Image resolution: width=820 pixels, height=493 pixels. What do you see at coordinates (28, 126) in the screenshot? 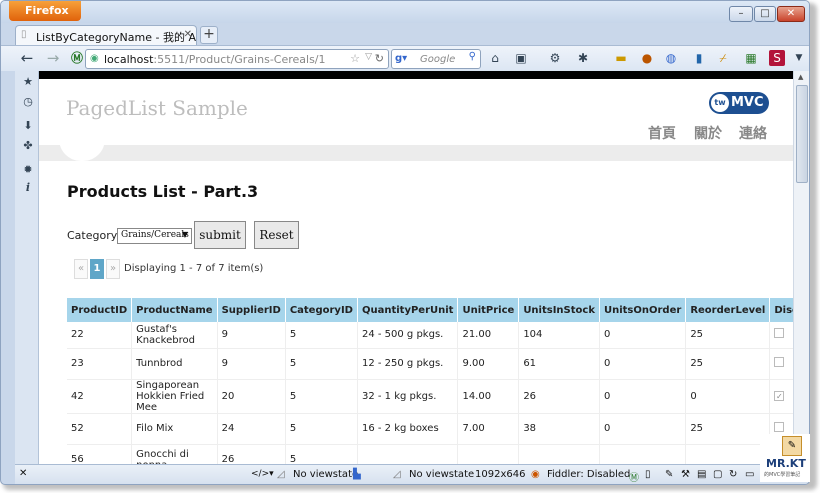
I see `downloads-icon: ⬇` at bounding box center [28, 126].